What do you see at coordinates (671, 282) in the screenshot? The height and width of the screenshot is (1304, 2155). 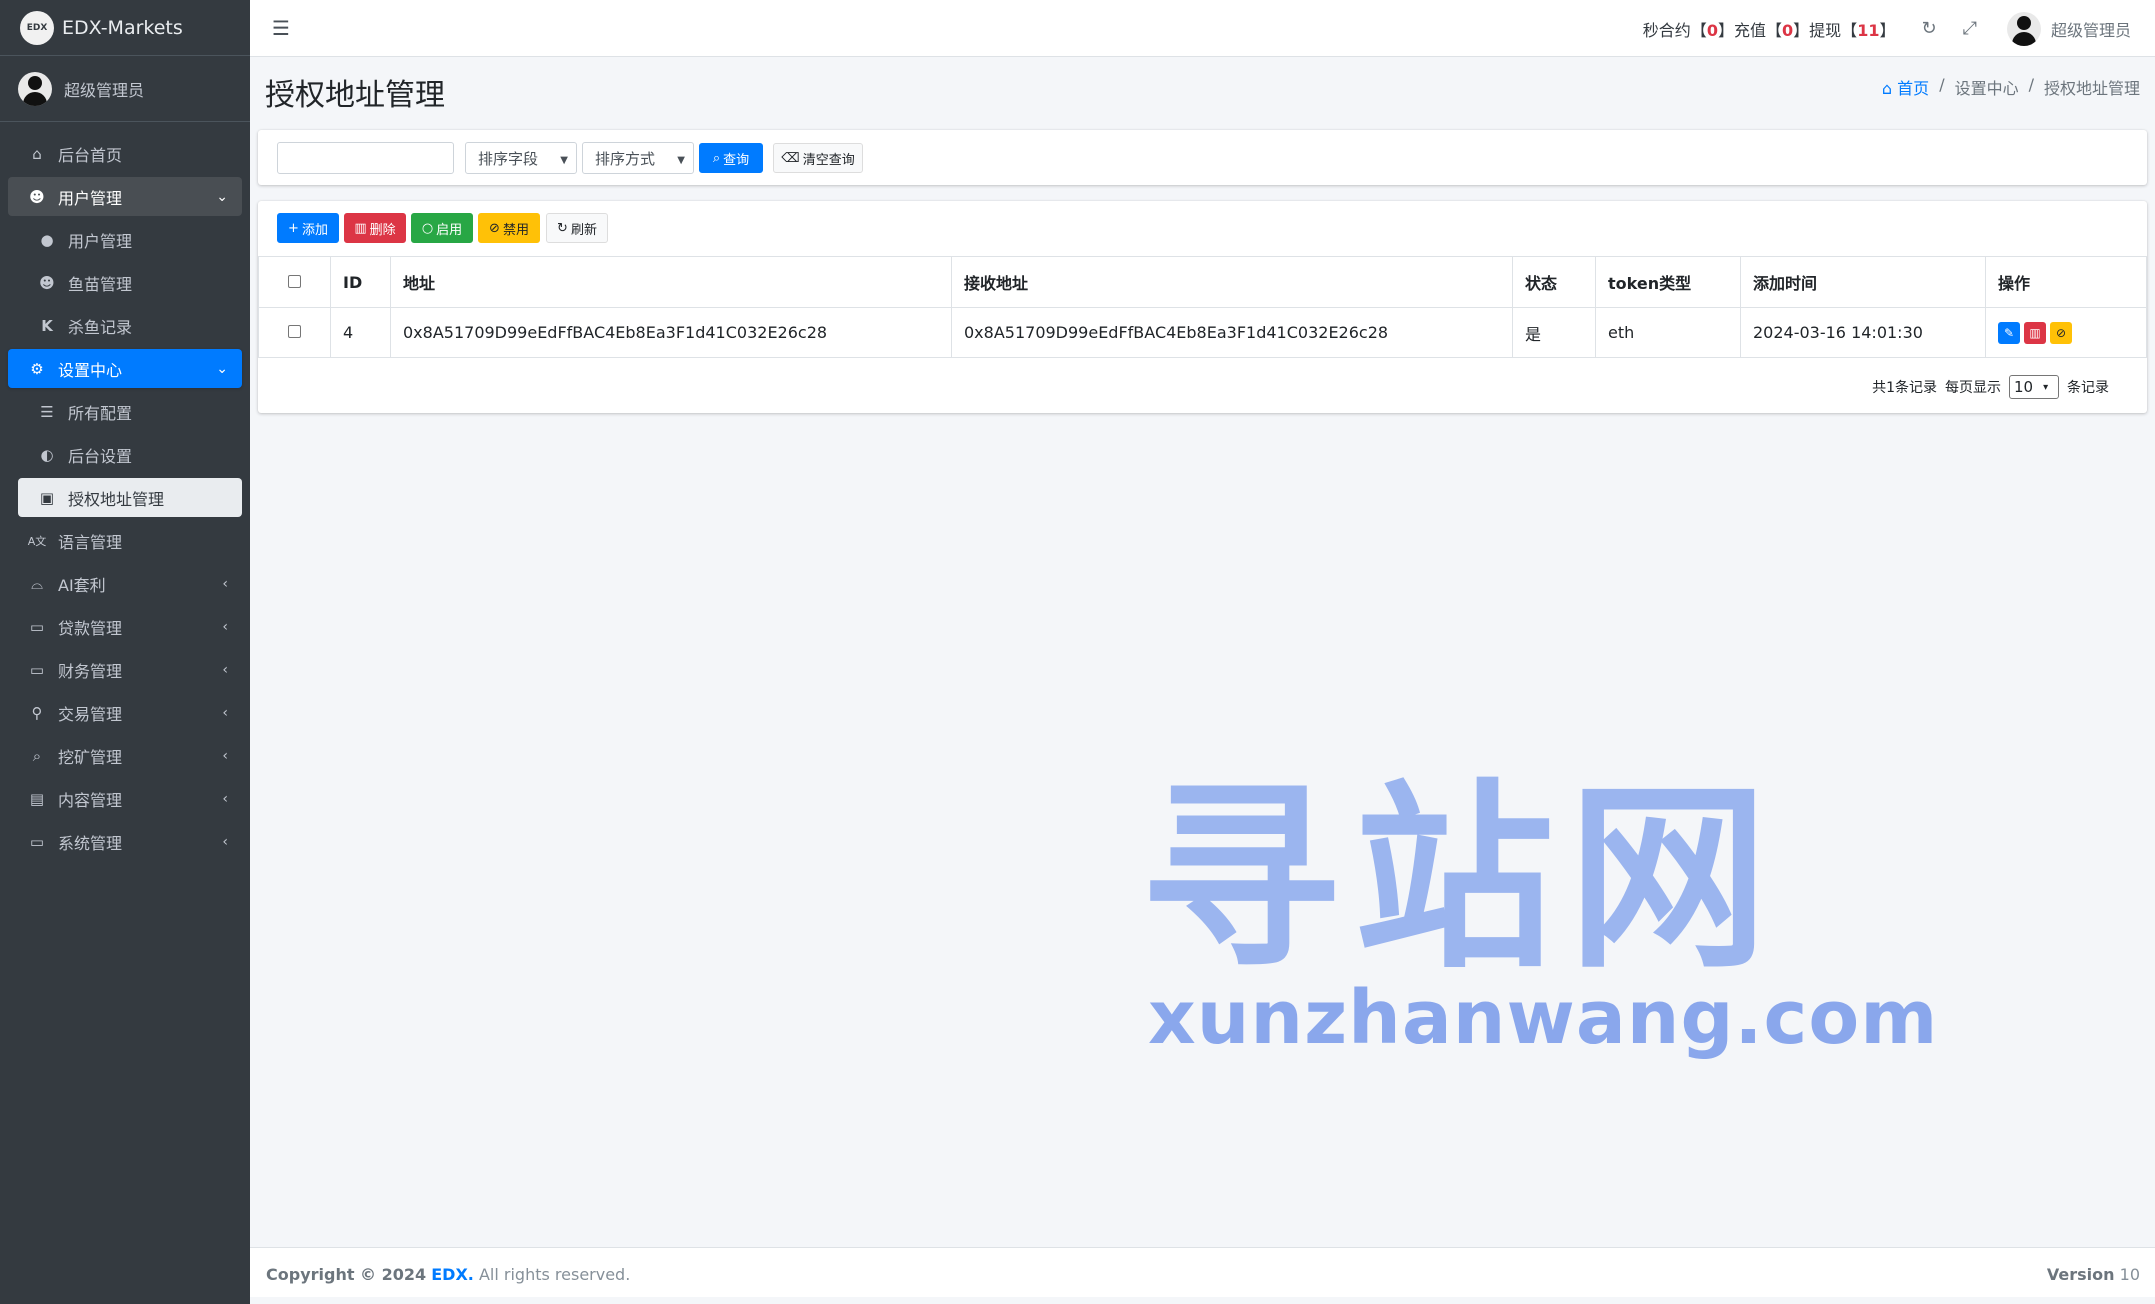 I see `column-header-address: 地址` at bounding box center [671, 282].